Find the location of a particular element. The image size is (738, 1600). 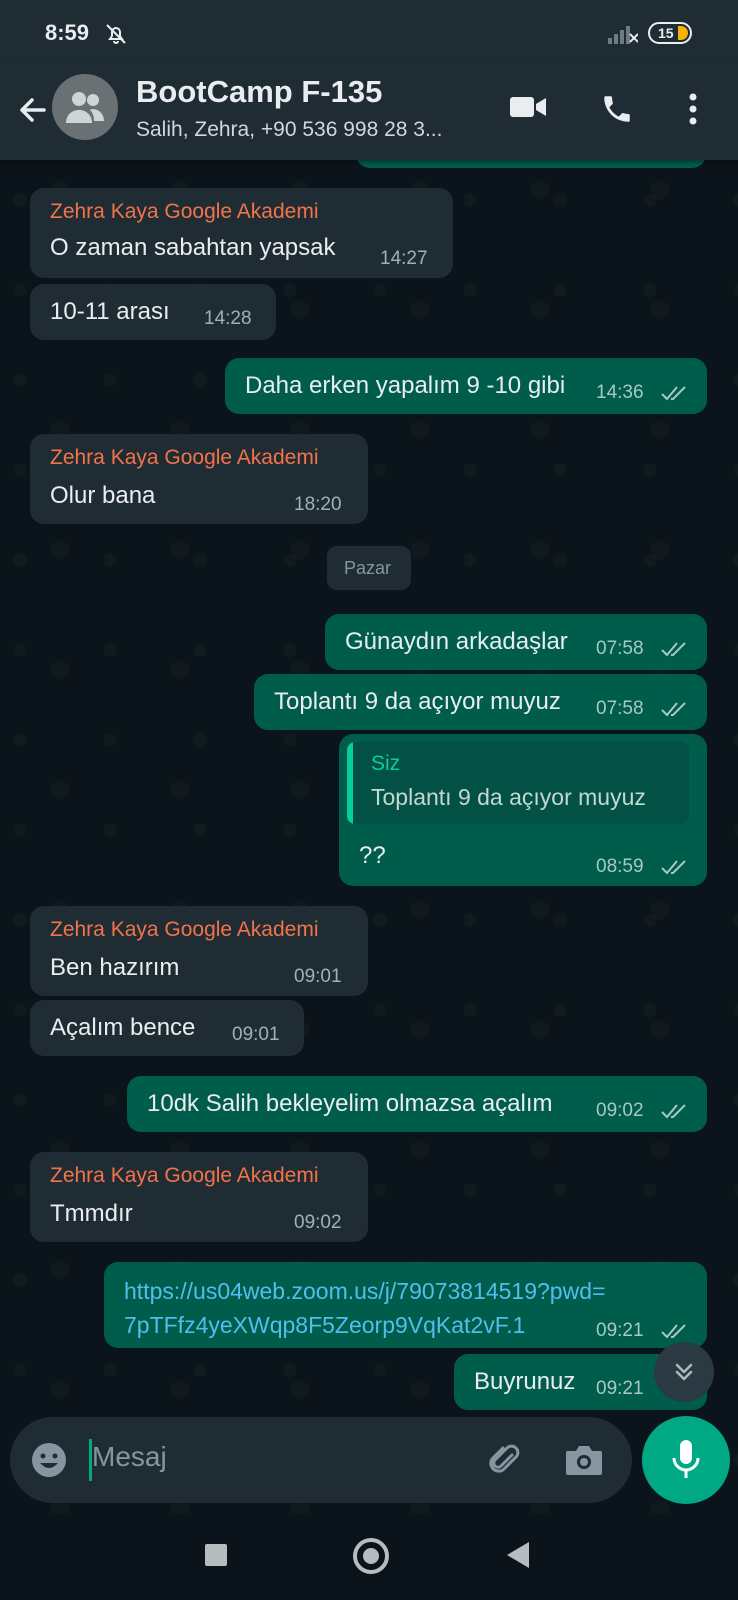

mic-icon is located at coordinates (686, 1459).